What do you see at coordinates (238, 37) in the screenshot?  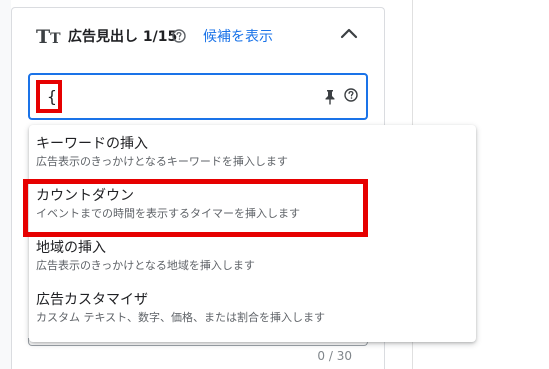 I see `show-suggestions-link: 候補を表示` at bounding box center [238, 37].